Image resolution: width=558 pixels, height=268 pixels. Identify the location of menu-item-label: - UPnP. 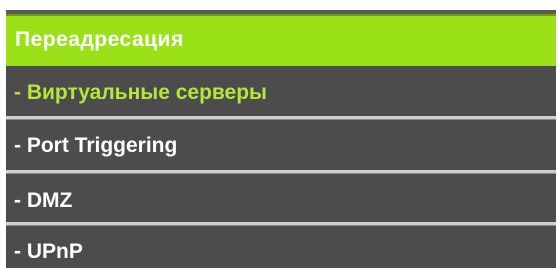
(48, 251).